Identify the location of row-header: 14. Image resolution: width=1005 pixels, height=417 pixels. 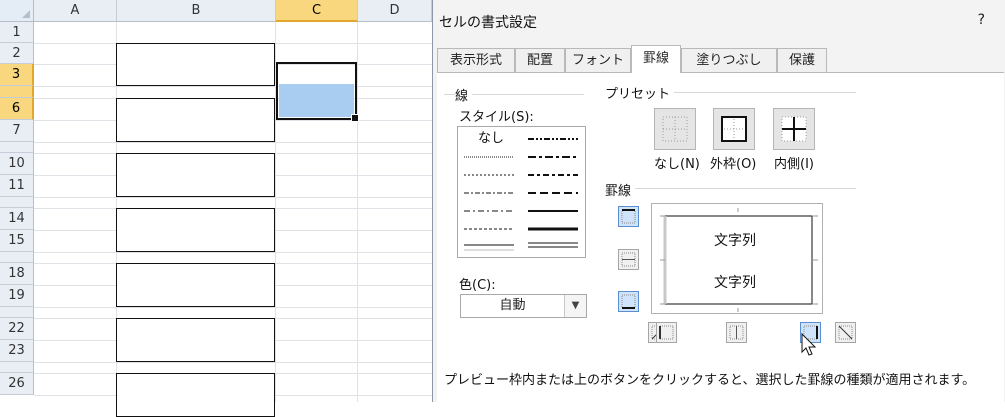
(17, 219).